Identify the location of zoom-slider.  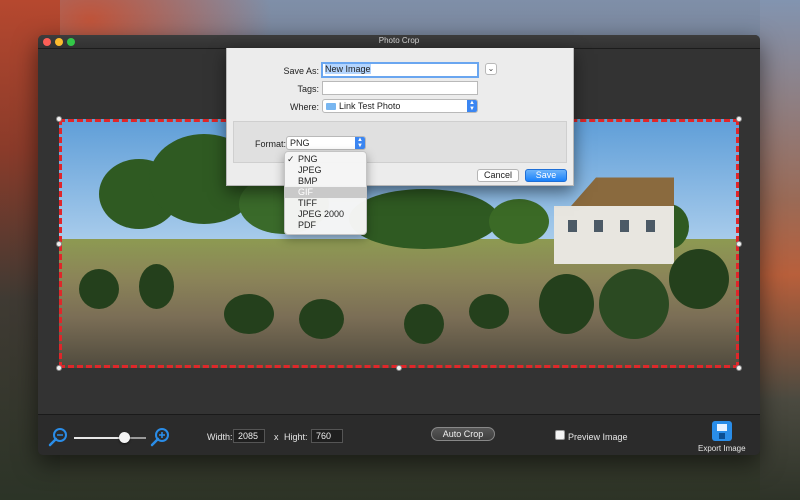
(110, 437).